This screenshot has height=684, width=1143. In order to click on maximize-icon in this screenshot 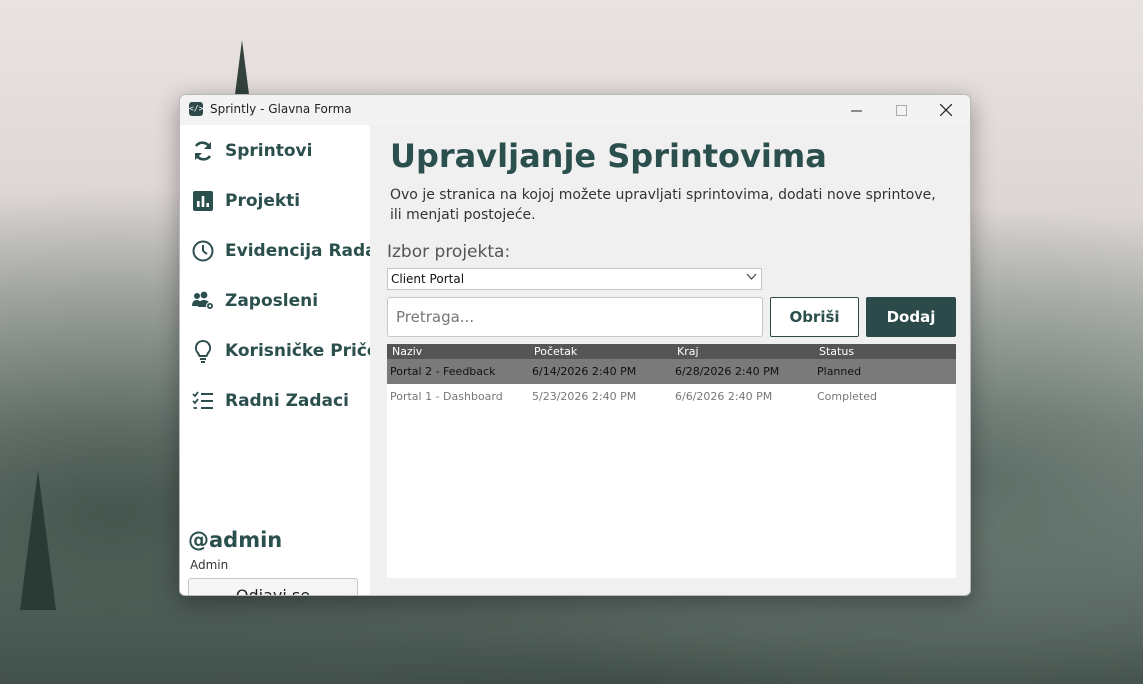, I will do `click(901, 110)`.